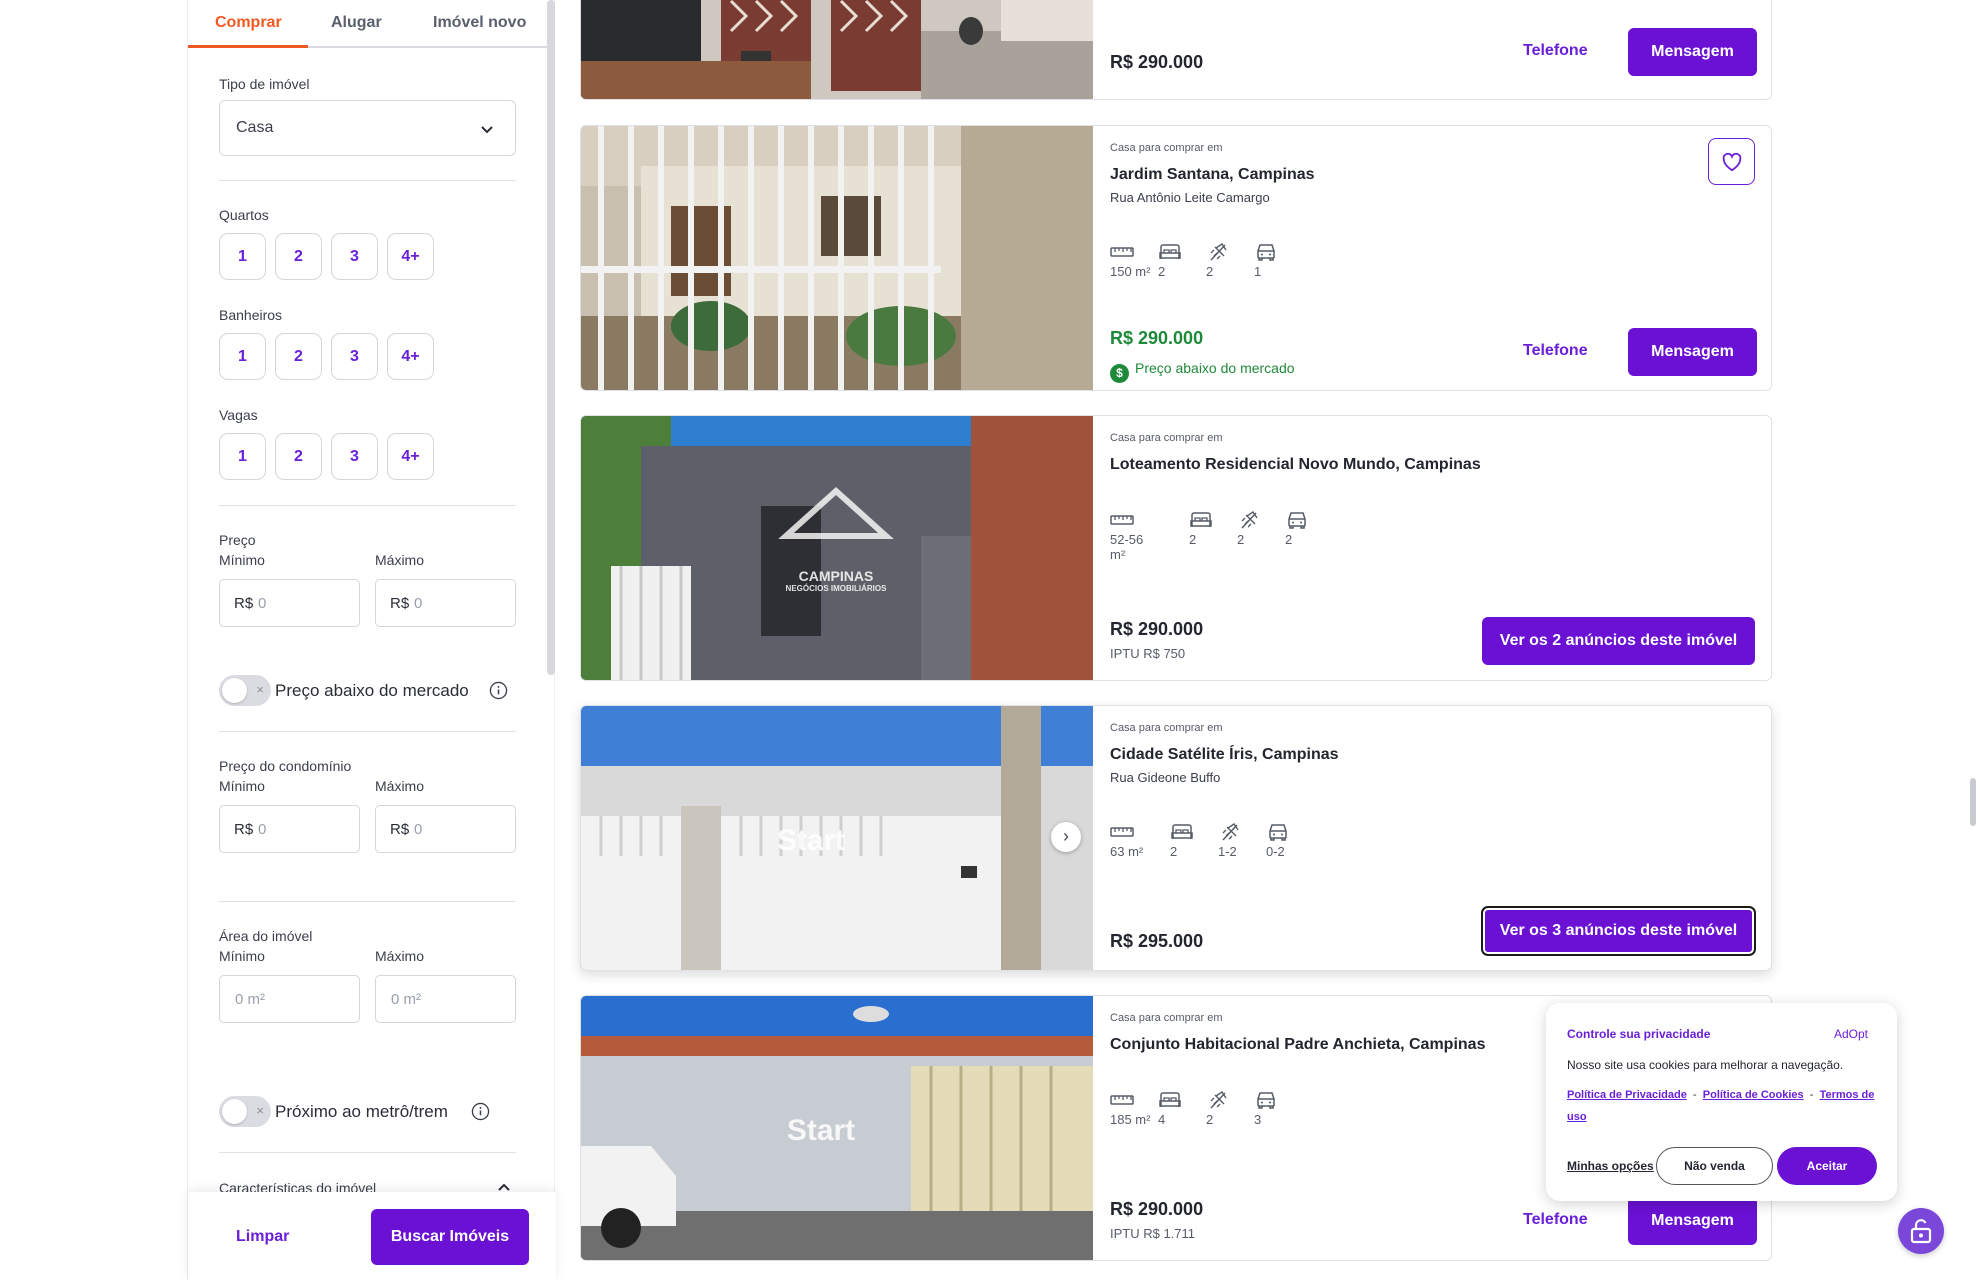 The width and height of the screenshot is (1980, 1280). I want to click on filter-actions-bar: Limpar Buscar Imóveis, so click(372, 1236).